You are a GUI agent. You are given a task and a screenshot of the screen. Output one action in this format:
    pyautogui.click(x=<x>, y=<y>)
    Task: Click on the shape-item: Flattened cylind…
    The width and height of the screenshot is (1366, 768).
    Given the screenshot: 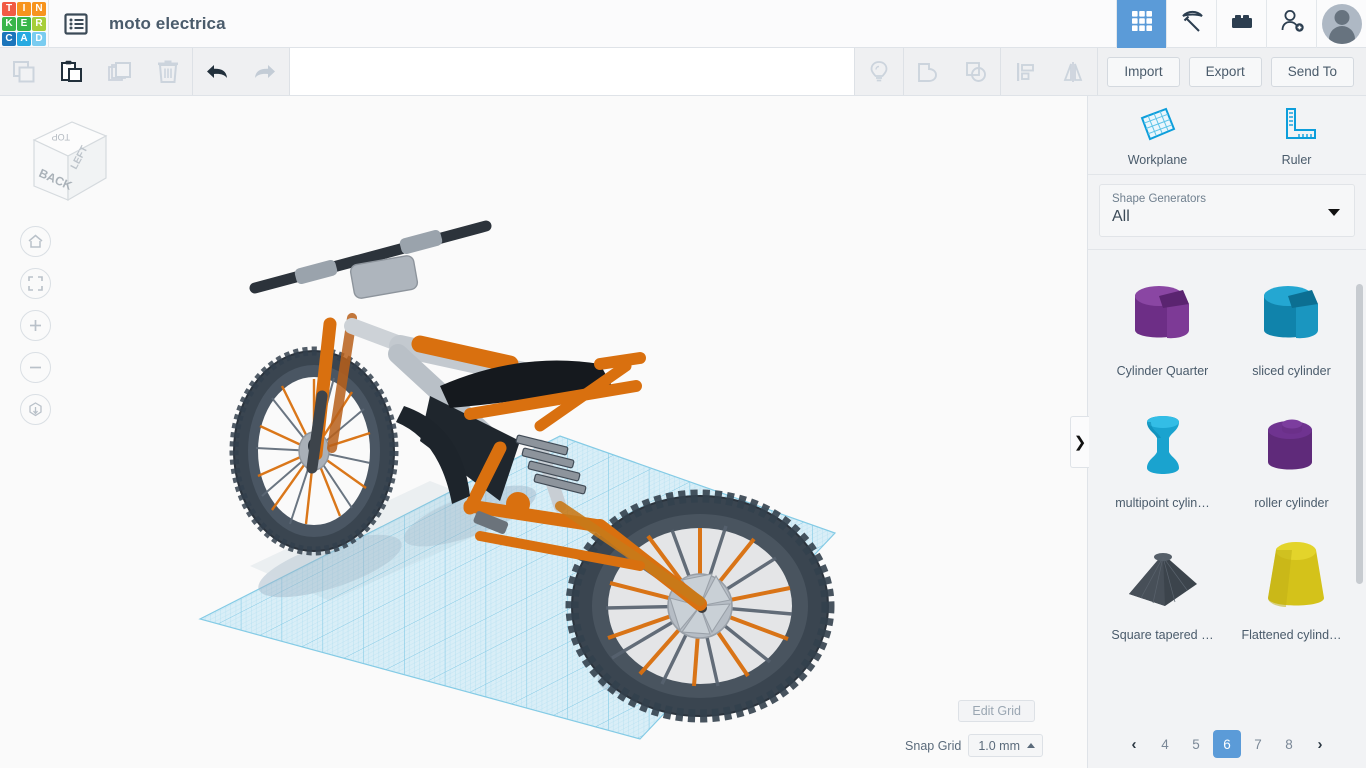 What is the action you would take?
    pyautogui.click(x=1291, y=585)
    